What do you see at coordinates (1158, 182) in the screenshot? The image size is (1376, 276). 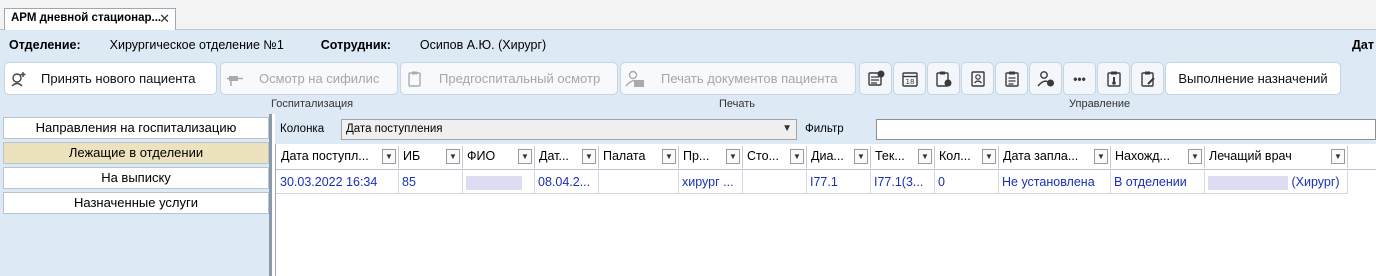 I see `cell-location: В отделении` at bounding box center [1158, 182].